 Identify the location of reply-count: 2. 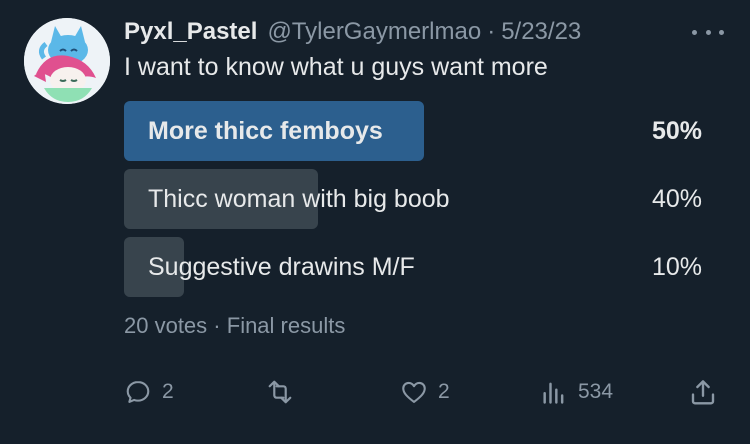
(168, 391).